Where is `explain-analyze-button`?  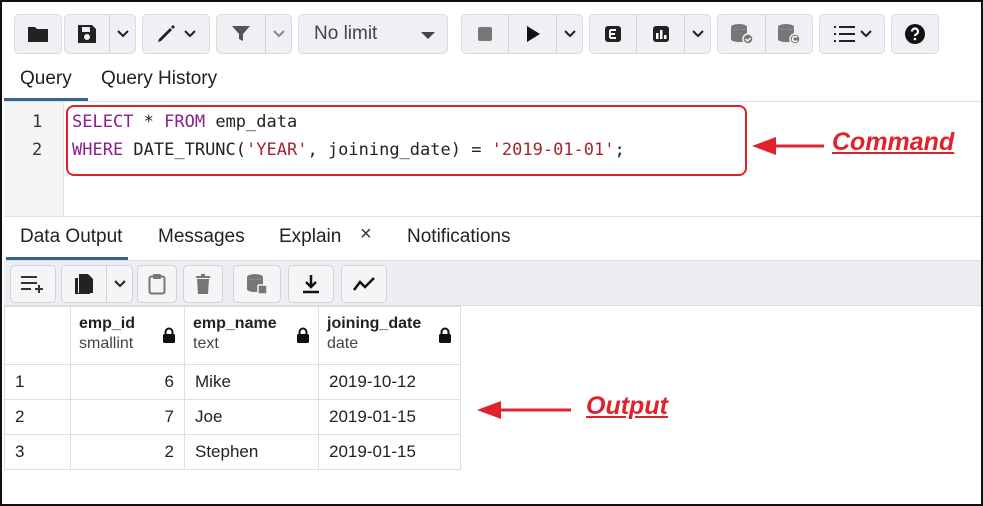 explain-analyze-button is located at coordinates (660, 34).